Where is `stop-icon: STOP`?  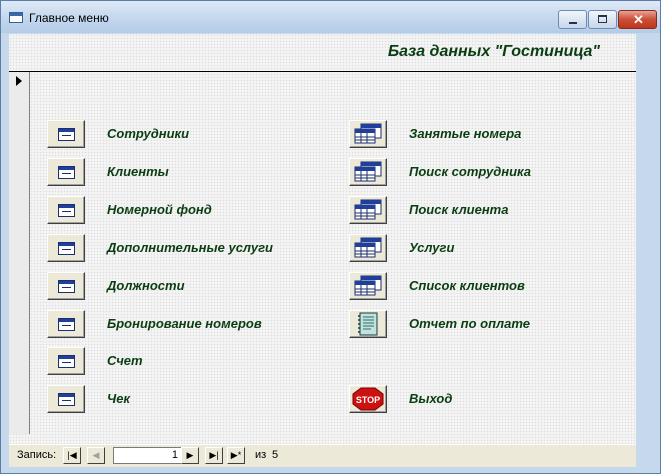 stop-icon: STOP is located at coordinates (368, 399).